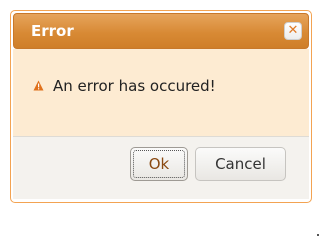 This screenshot has height=240, width=323. I want to click on close-icon: ✕, so click(293, 30).